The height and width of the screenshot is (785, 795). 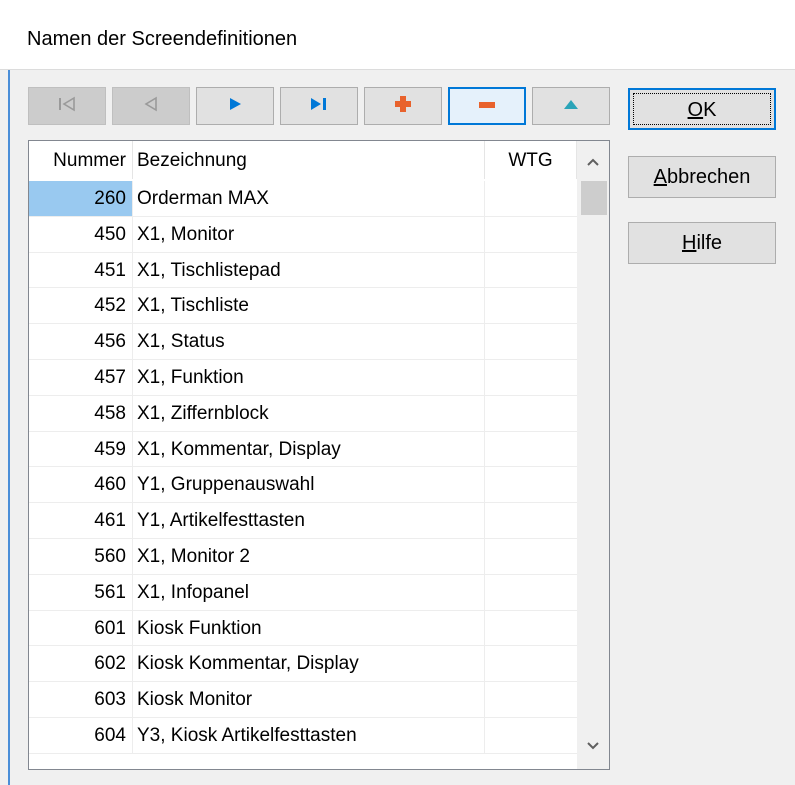 What do you see at coordinates (309, 342) in the screenshot?
I see `cell-bezeichnung: X1, Status` at bounding box center [309, 342].